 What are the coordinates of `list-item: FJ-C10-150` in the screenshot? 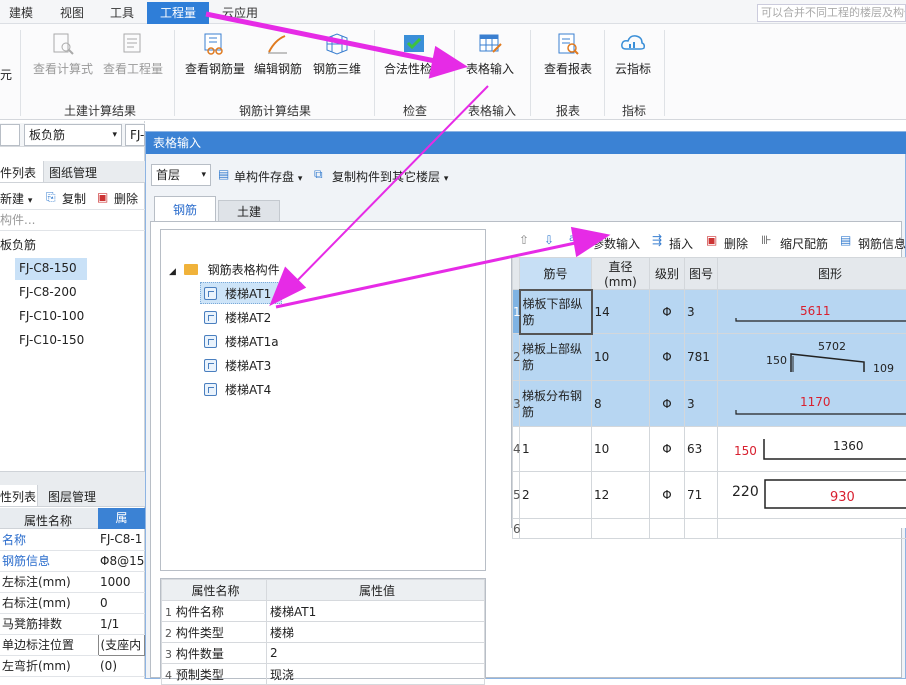 It's located at (51, 340).